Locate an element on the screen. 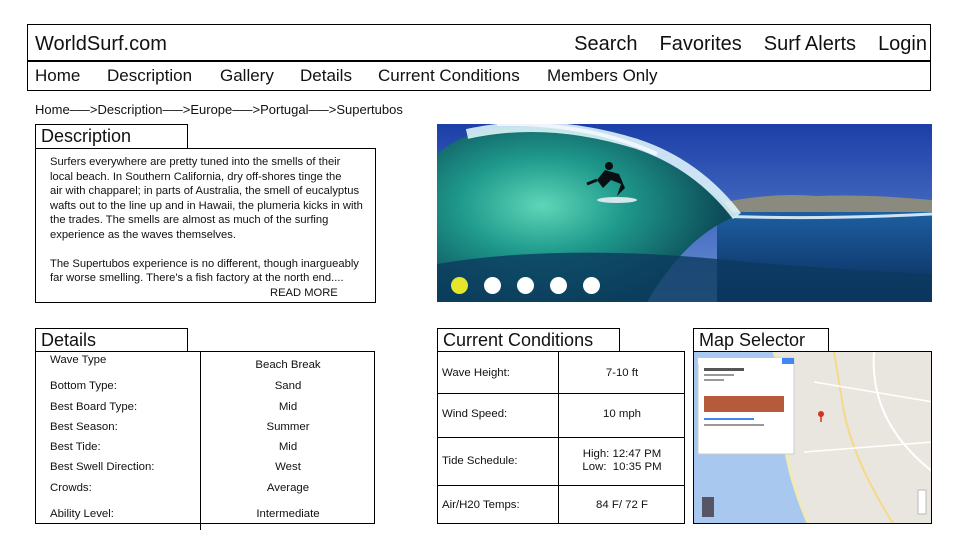 This screenshot has width=960, height=560. description-title: Description is located at coordinates (111, 136).